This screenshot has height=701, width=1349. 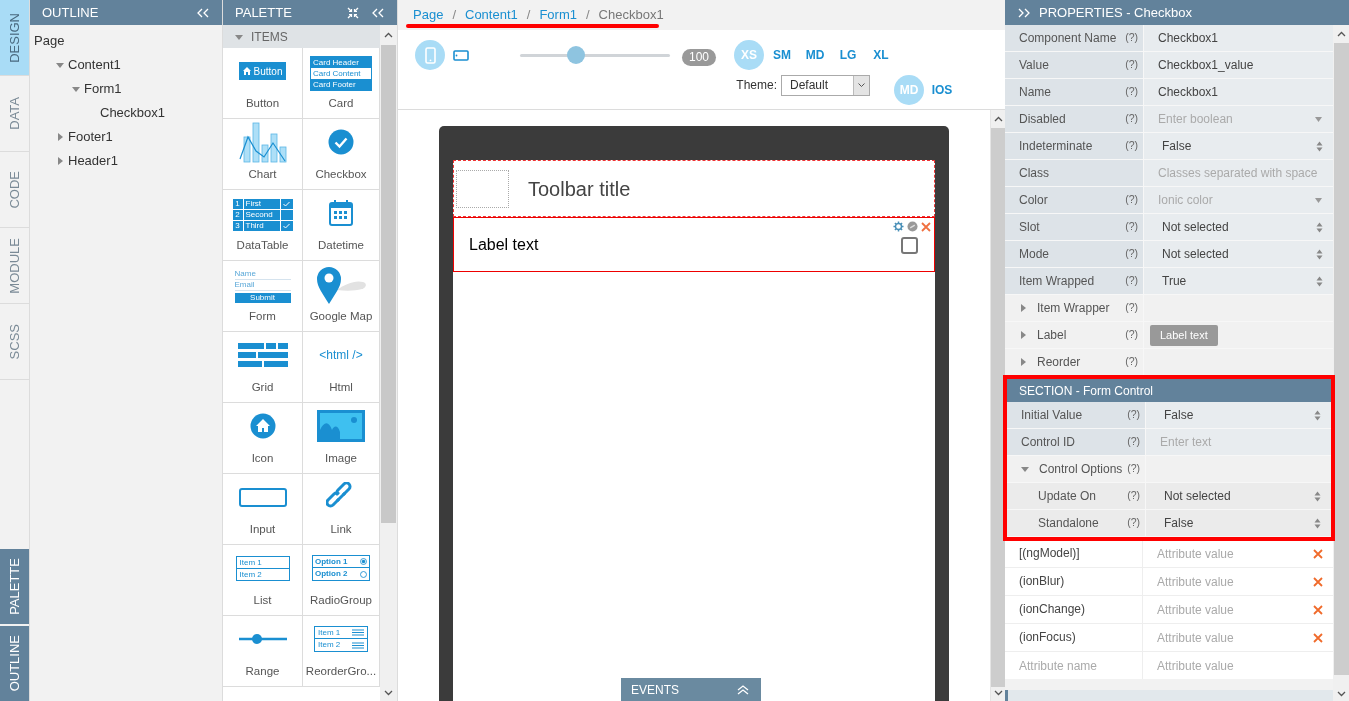 What do you see at coordinates (263, 438) in the screenshot?
I see `palette-item: Icon` at bounding box center [263, 438].